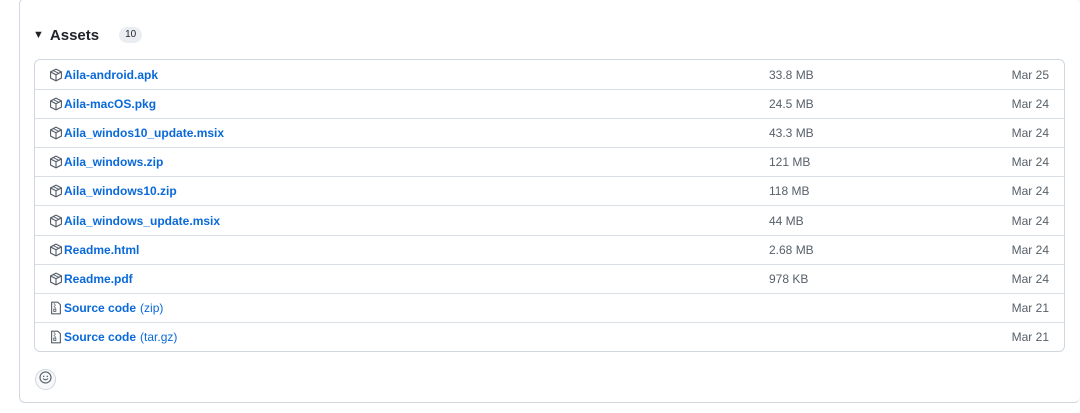 The height and width of the screenshot is (413, 1080). I want to click on asset-size: 24.5 MB, so click(791, 104).